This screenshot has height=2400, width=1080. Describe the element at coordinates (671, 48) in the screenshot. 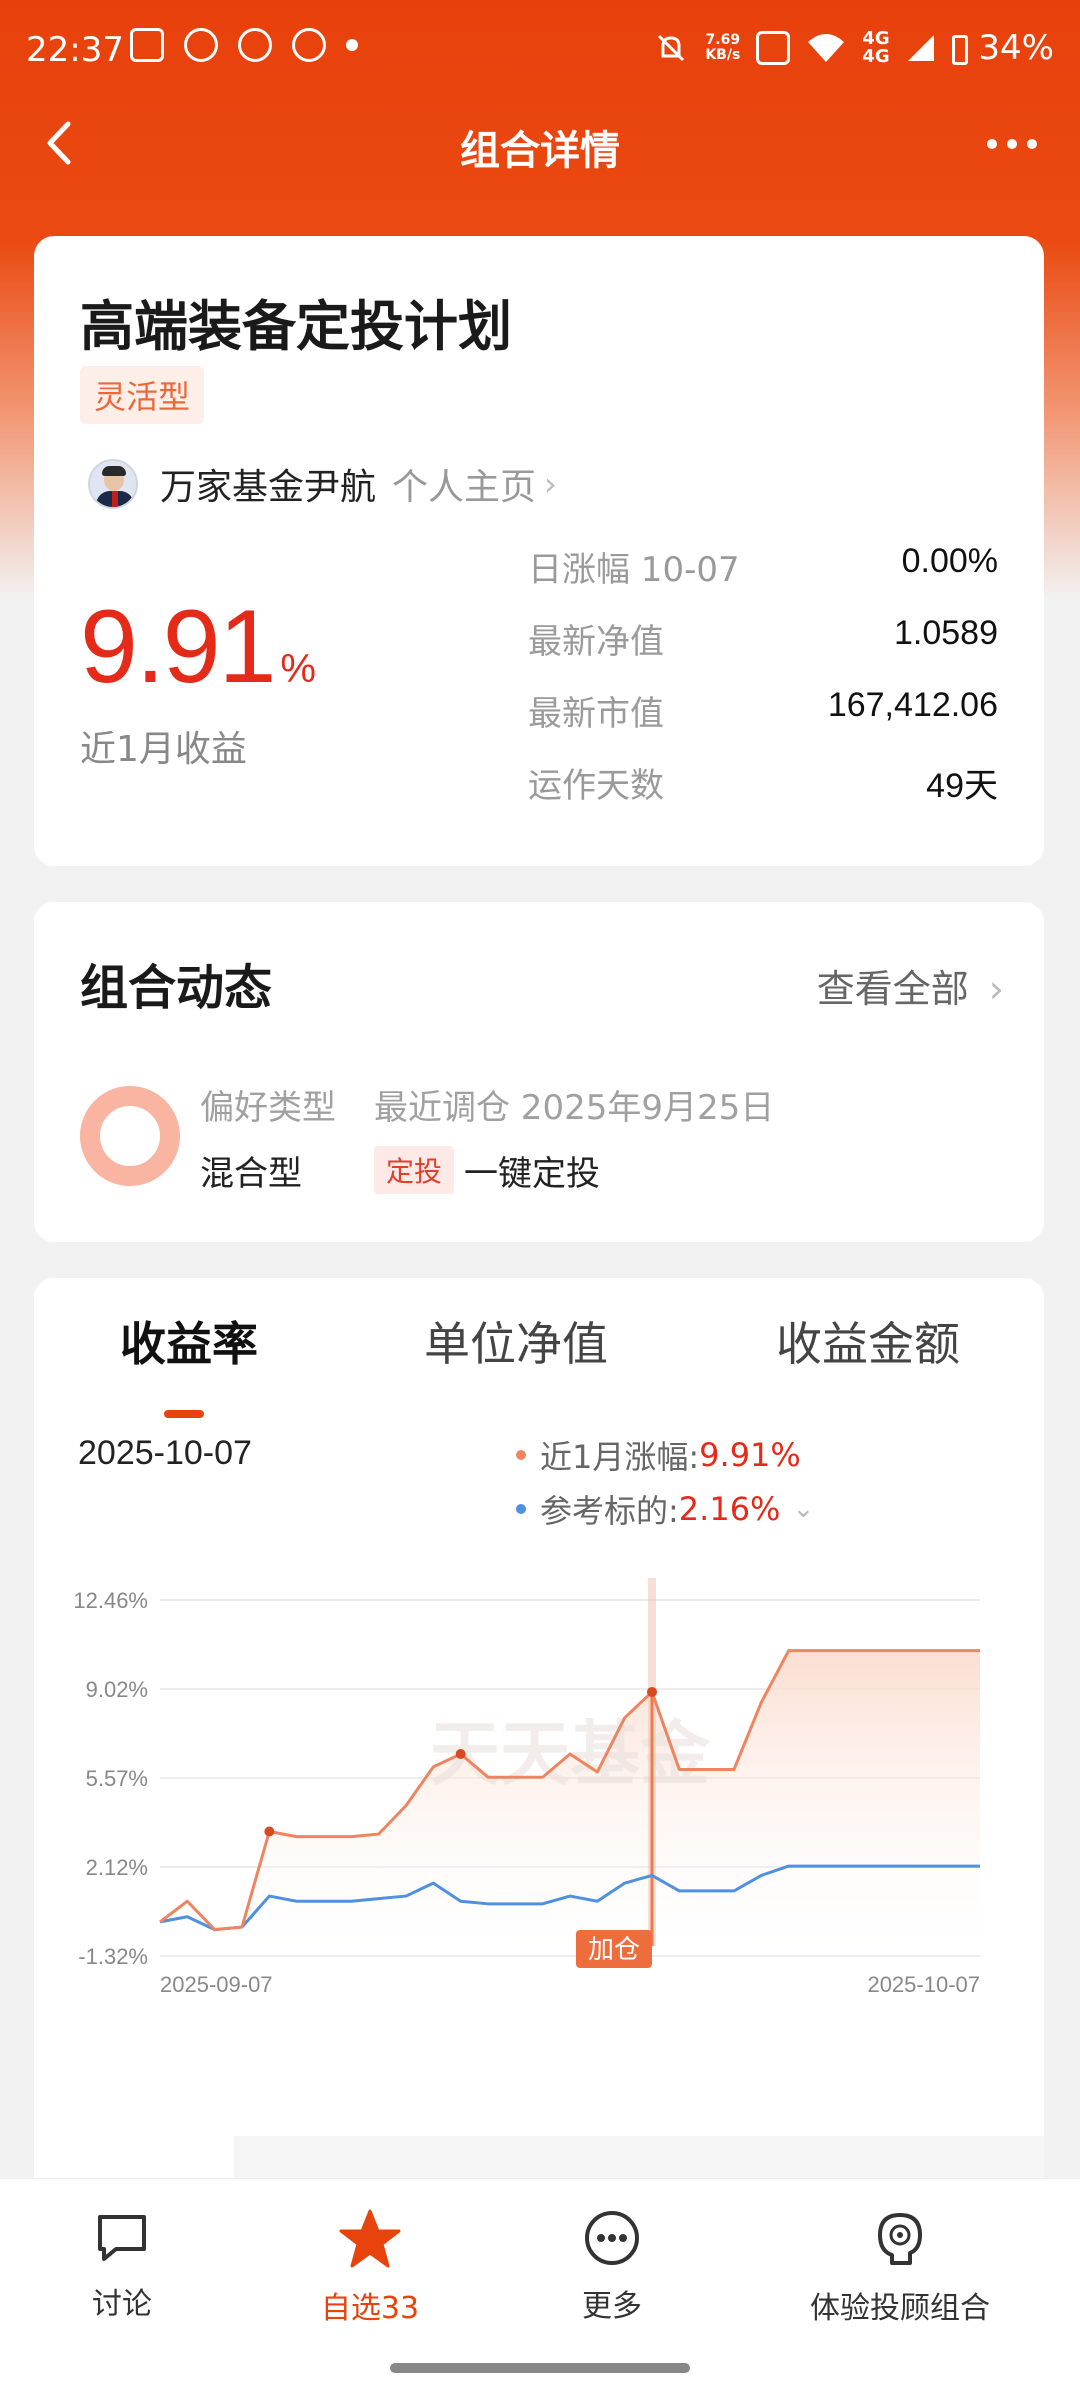

I see `mute-bell-icon` at that location.